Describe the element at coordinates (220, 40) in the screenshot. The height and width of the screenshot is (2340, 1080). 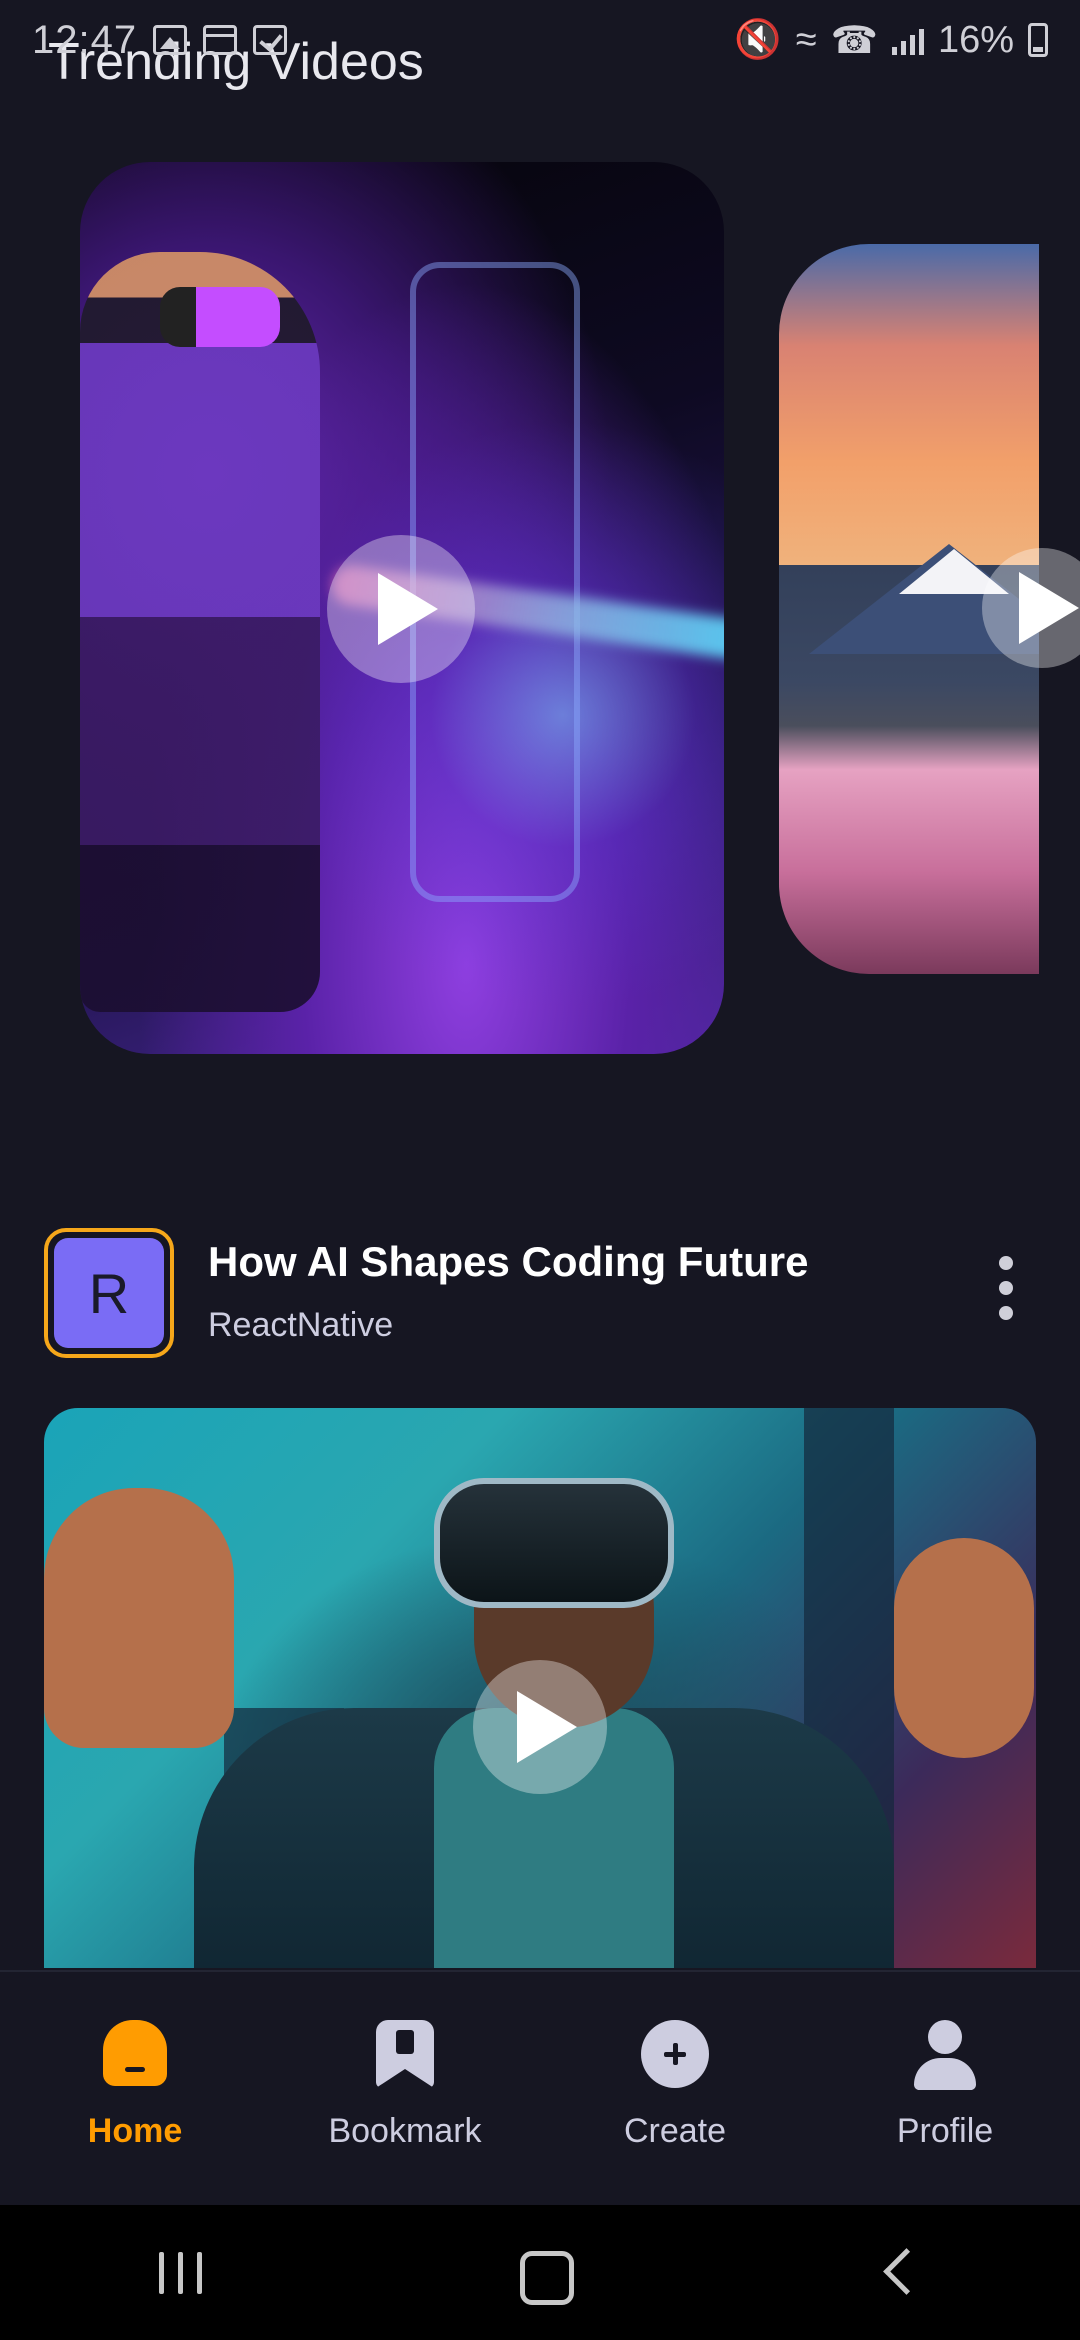
I see `calendar-notification-icon` at that location.